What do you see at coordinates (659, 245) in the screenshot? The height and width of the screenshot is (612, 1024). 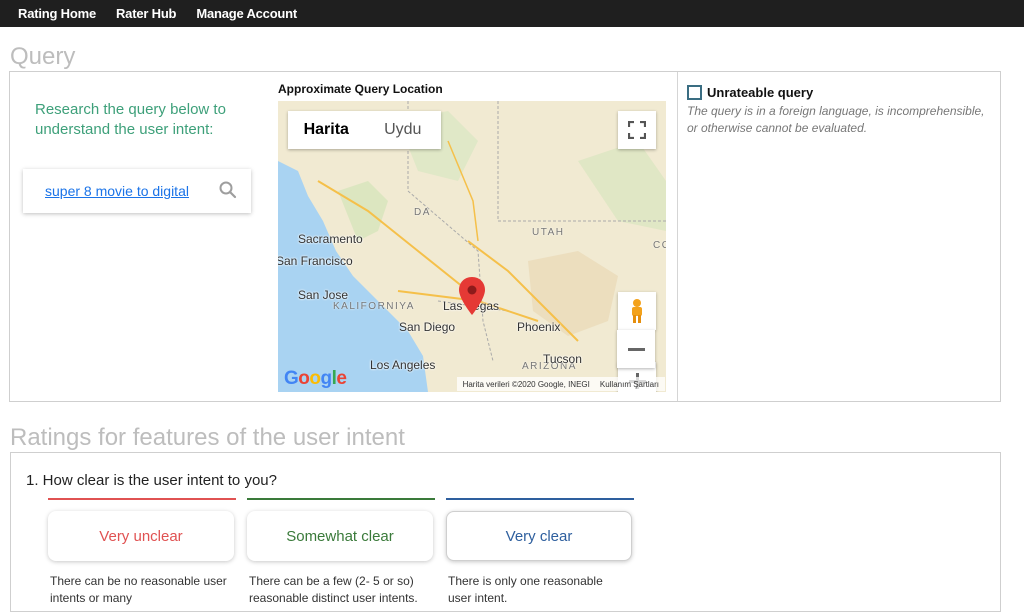 I see `map-region-colorado: CO` at bounding box center [659, 245].